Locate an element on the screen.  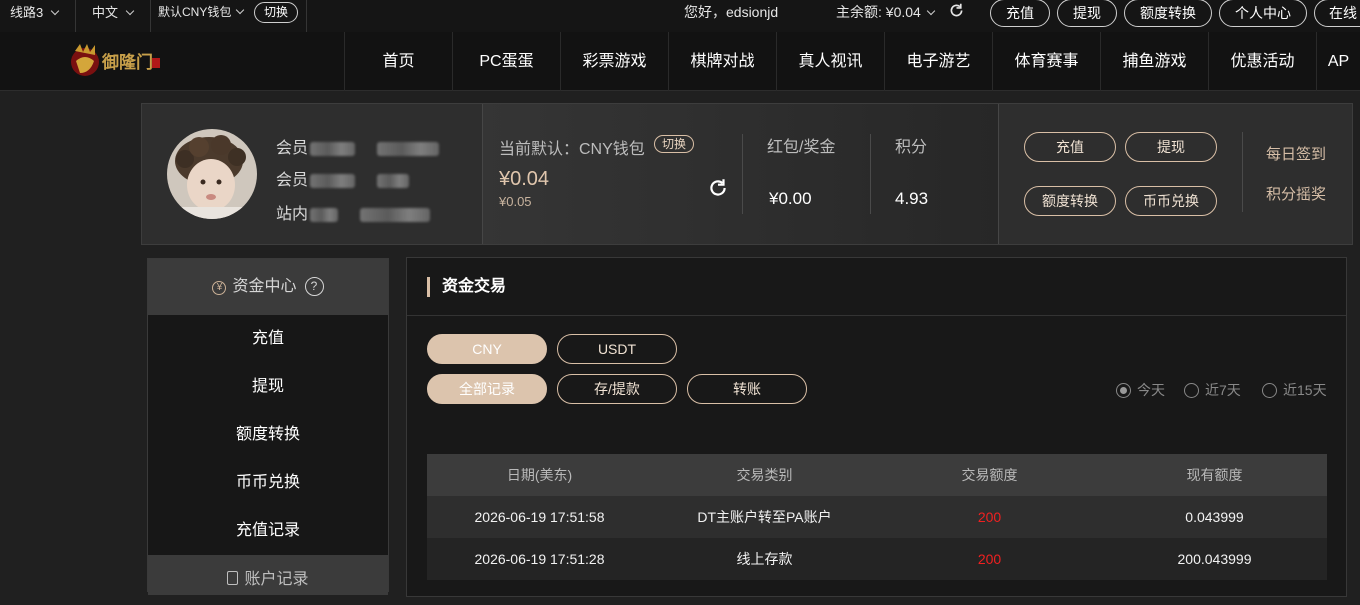
tab-usdt: USDT is located at coordinates (617, 349).